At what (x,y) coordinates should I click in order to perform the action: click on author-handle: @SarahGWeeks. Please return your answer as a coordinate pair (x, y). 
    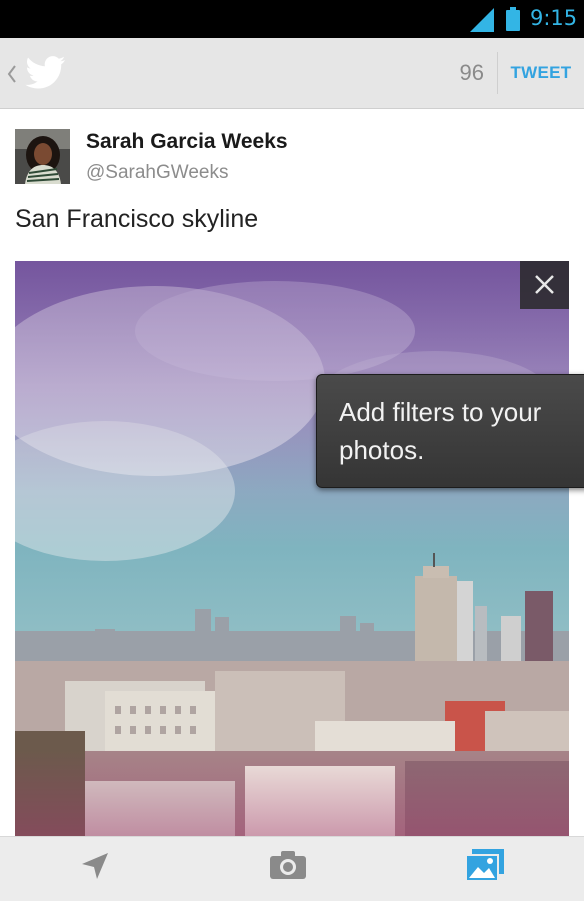
    Looking at the image, I should click on (157, 172).